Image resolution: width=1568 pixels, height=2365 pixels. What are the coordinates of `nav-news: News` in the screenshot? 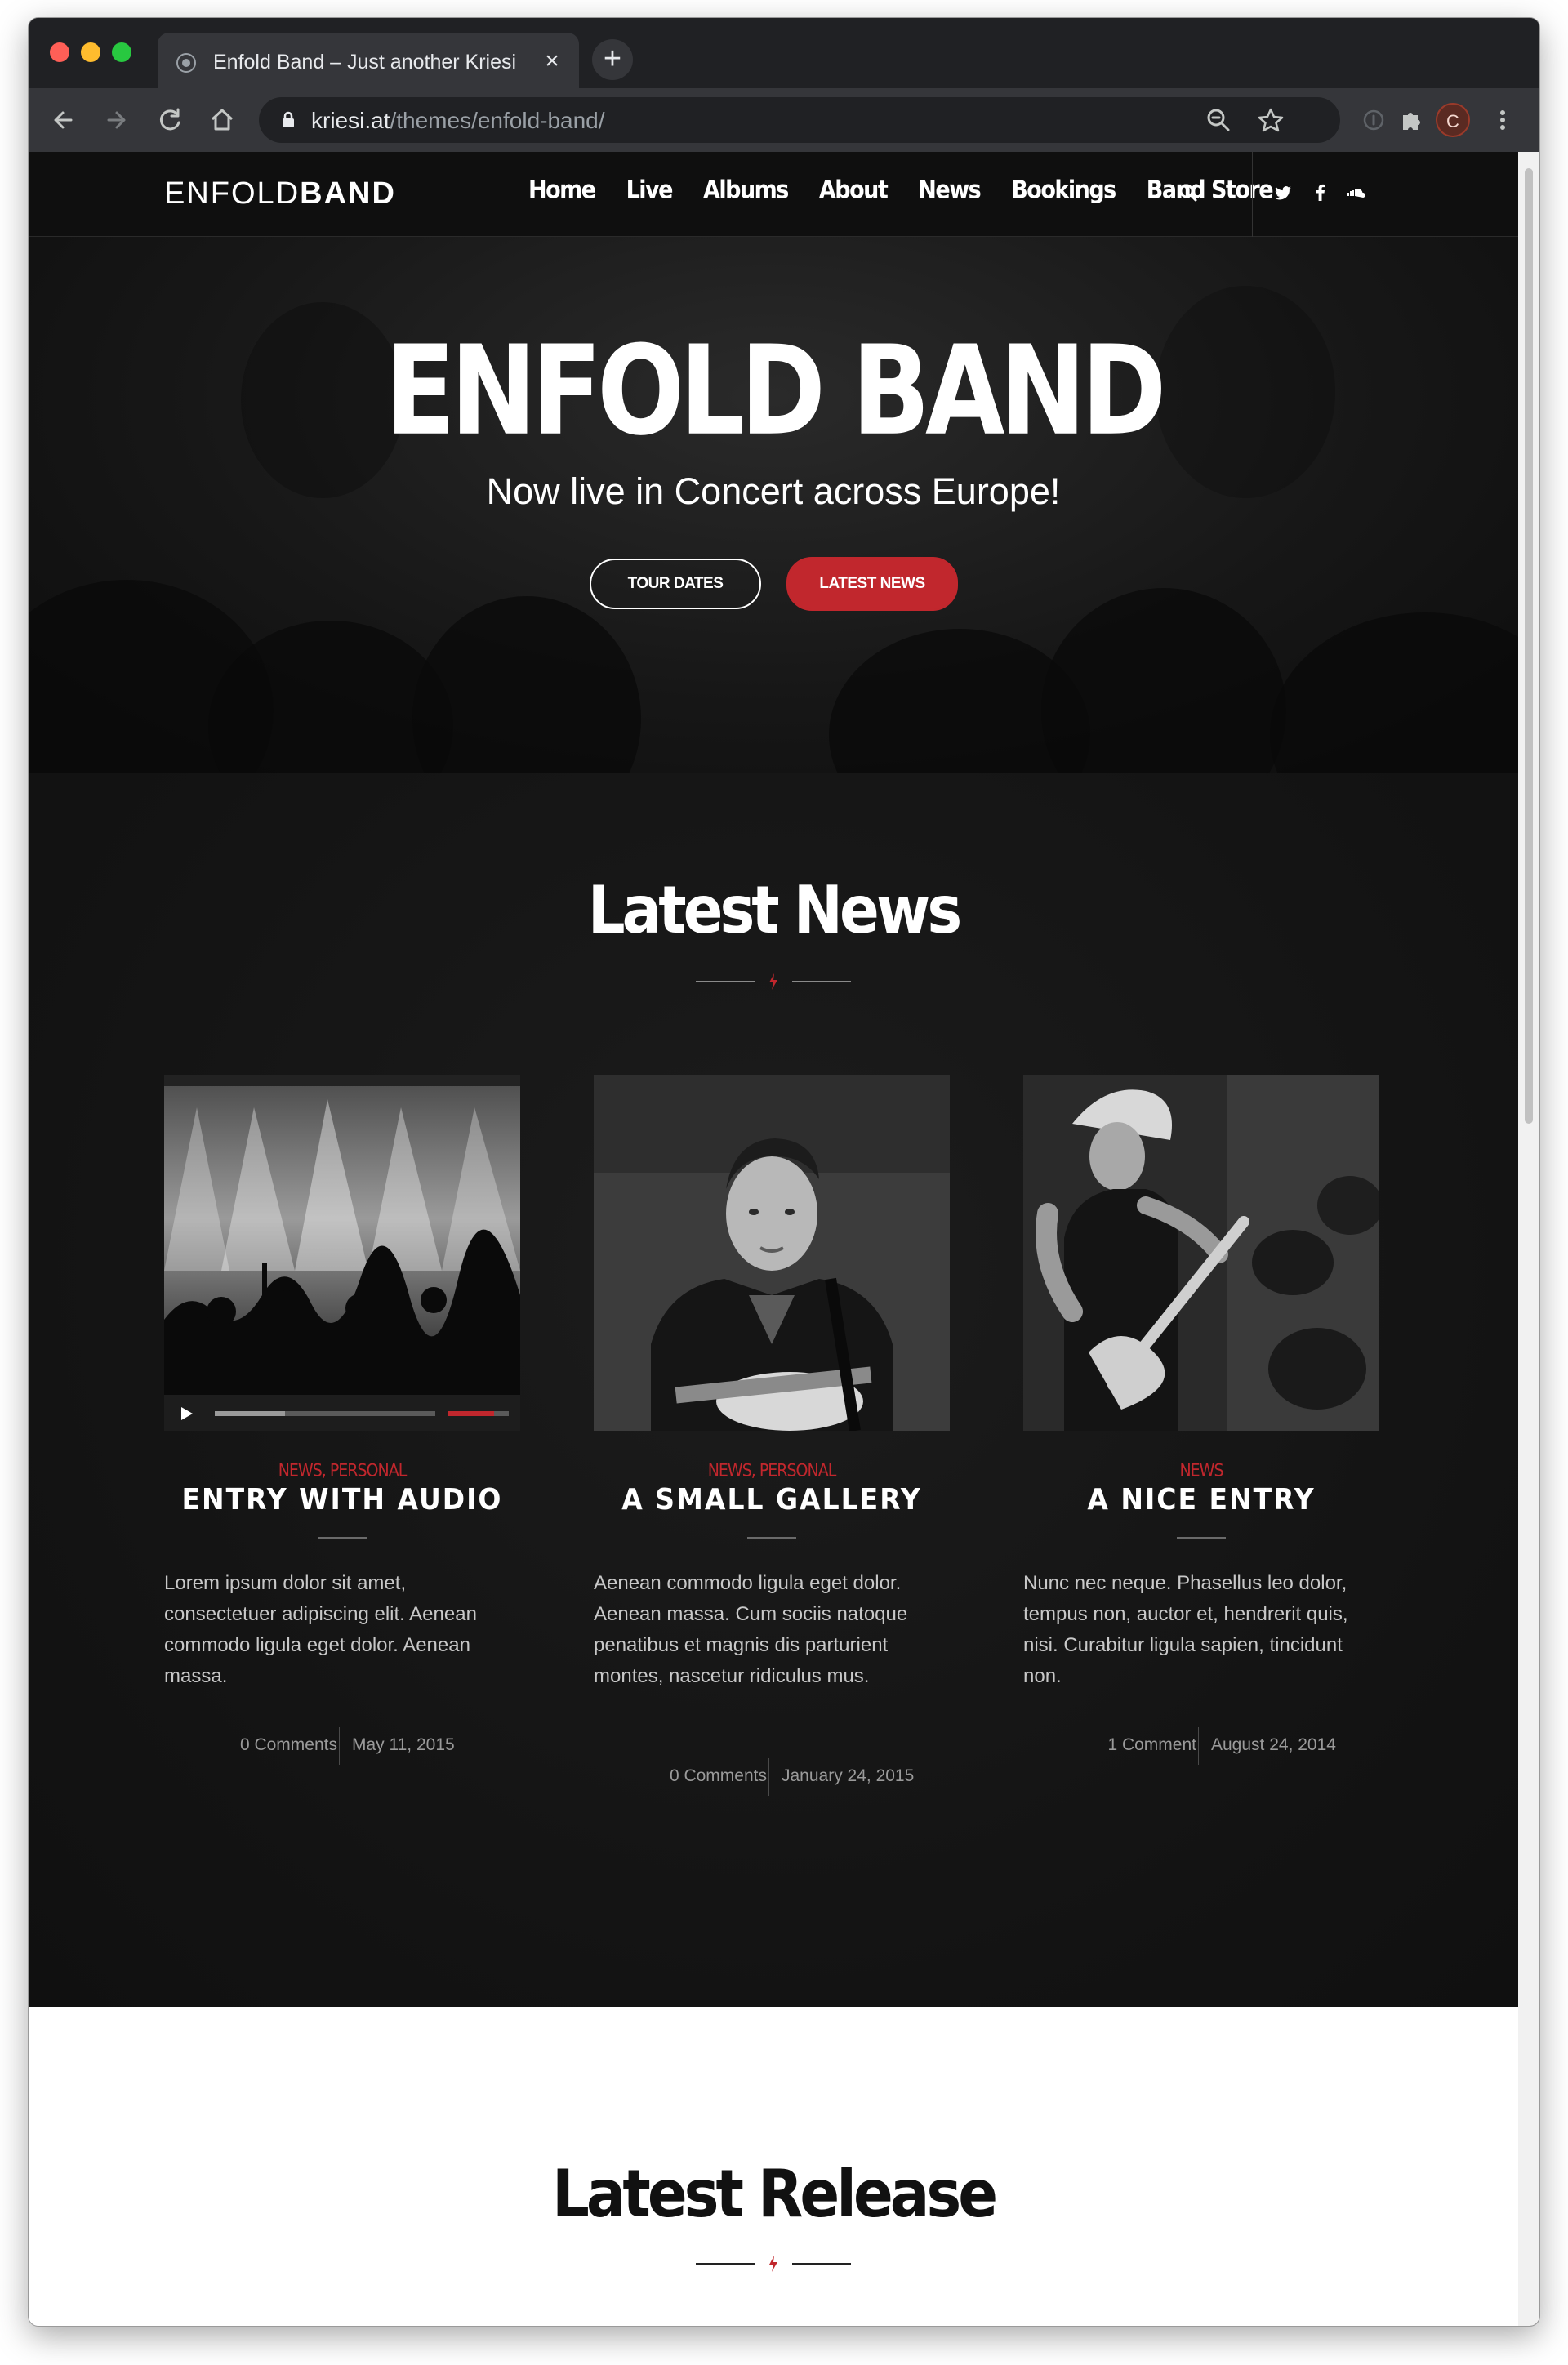 It's located at (949, 194).